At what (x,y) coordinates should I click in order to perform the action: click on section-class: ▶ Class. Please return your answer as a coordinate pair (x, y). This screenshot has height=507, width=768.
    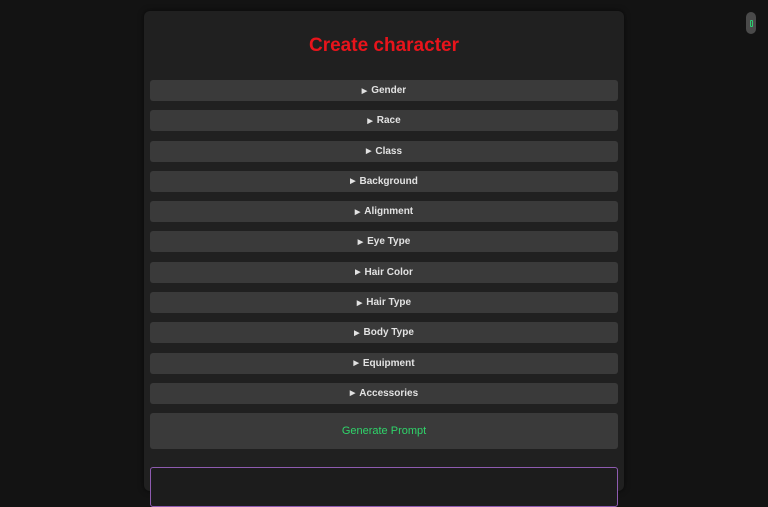
    Looking at the image, I should click on (384, 151).